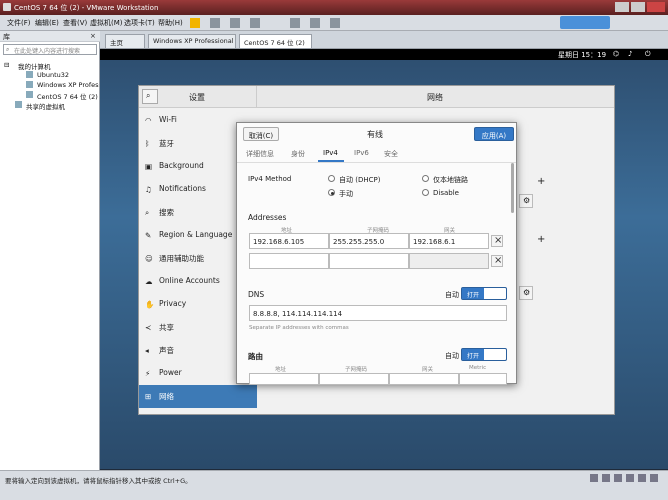 This screenshot has width=668, height=500. What do you see at coordinates (279, 242) in the screenshot?
I see `address-value: 192.168.6.105` at bounding box center [279, 242].